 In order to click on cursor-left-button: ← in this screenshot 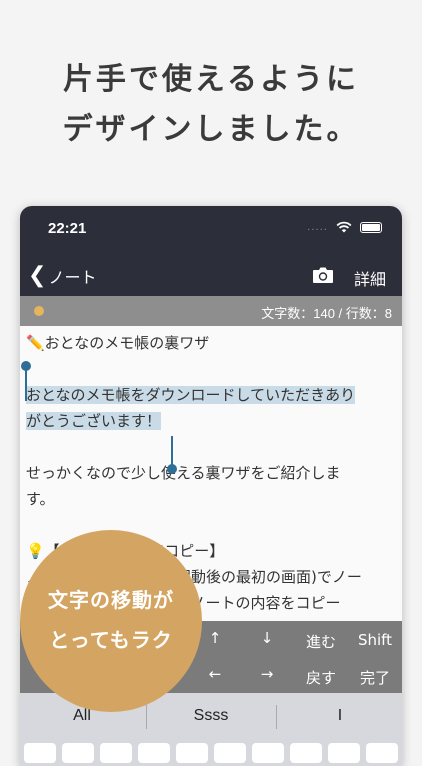, I will do `click(215, 674)`.